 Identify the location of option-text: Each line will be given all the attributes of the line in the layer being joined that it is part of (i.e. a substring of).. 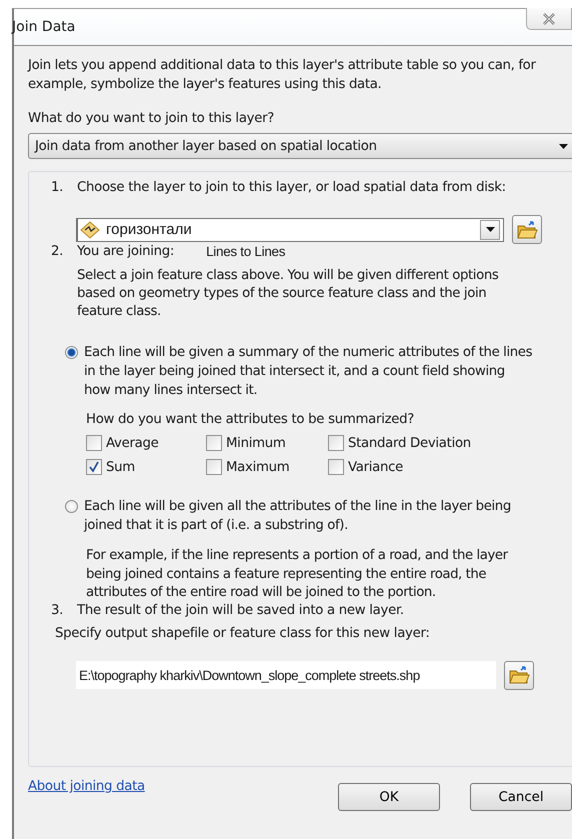
(298, 516).